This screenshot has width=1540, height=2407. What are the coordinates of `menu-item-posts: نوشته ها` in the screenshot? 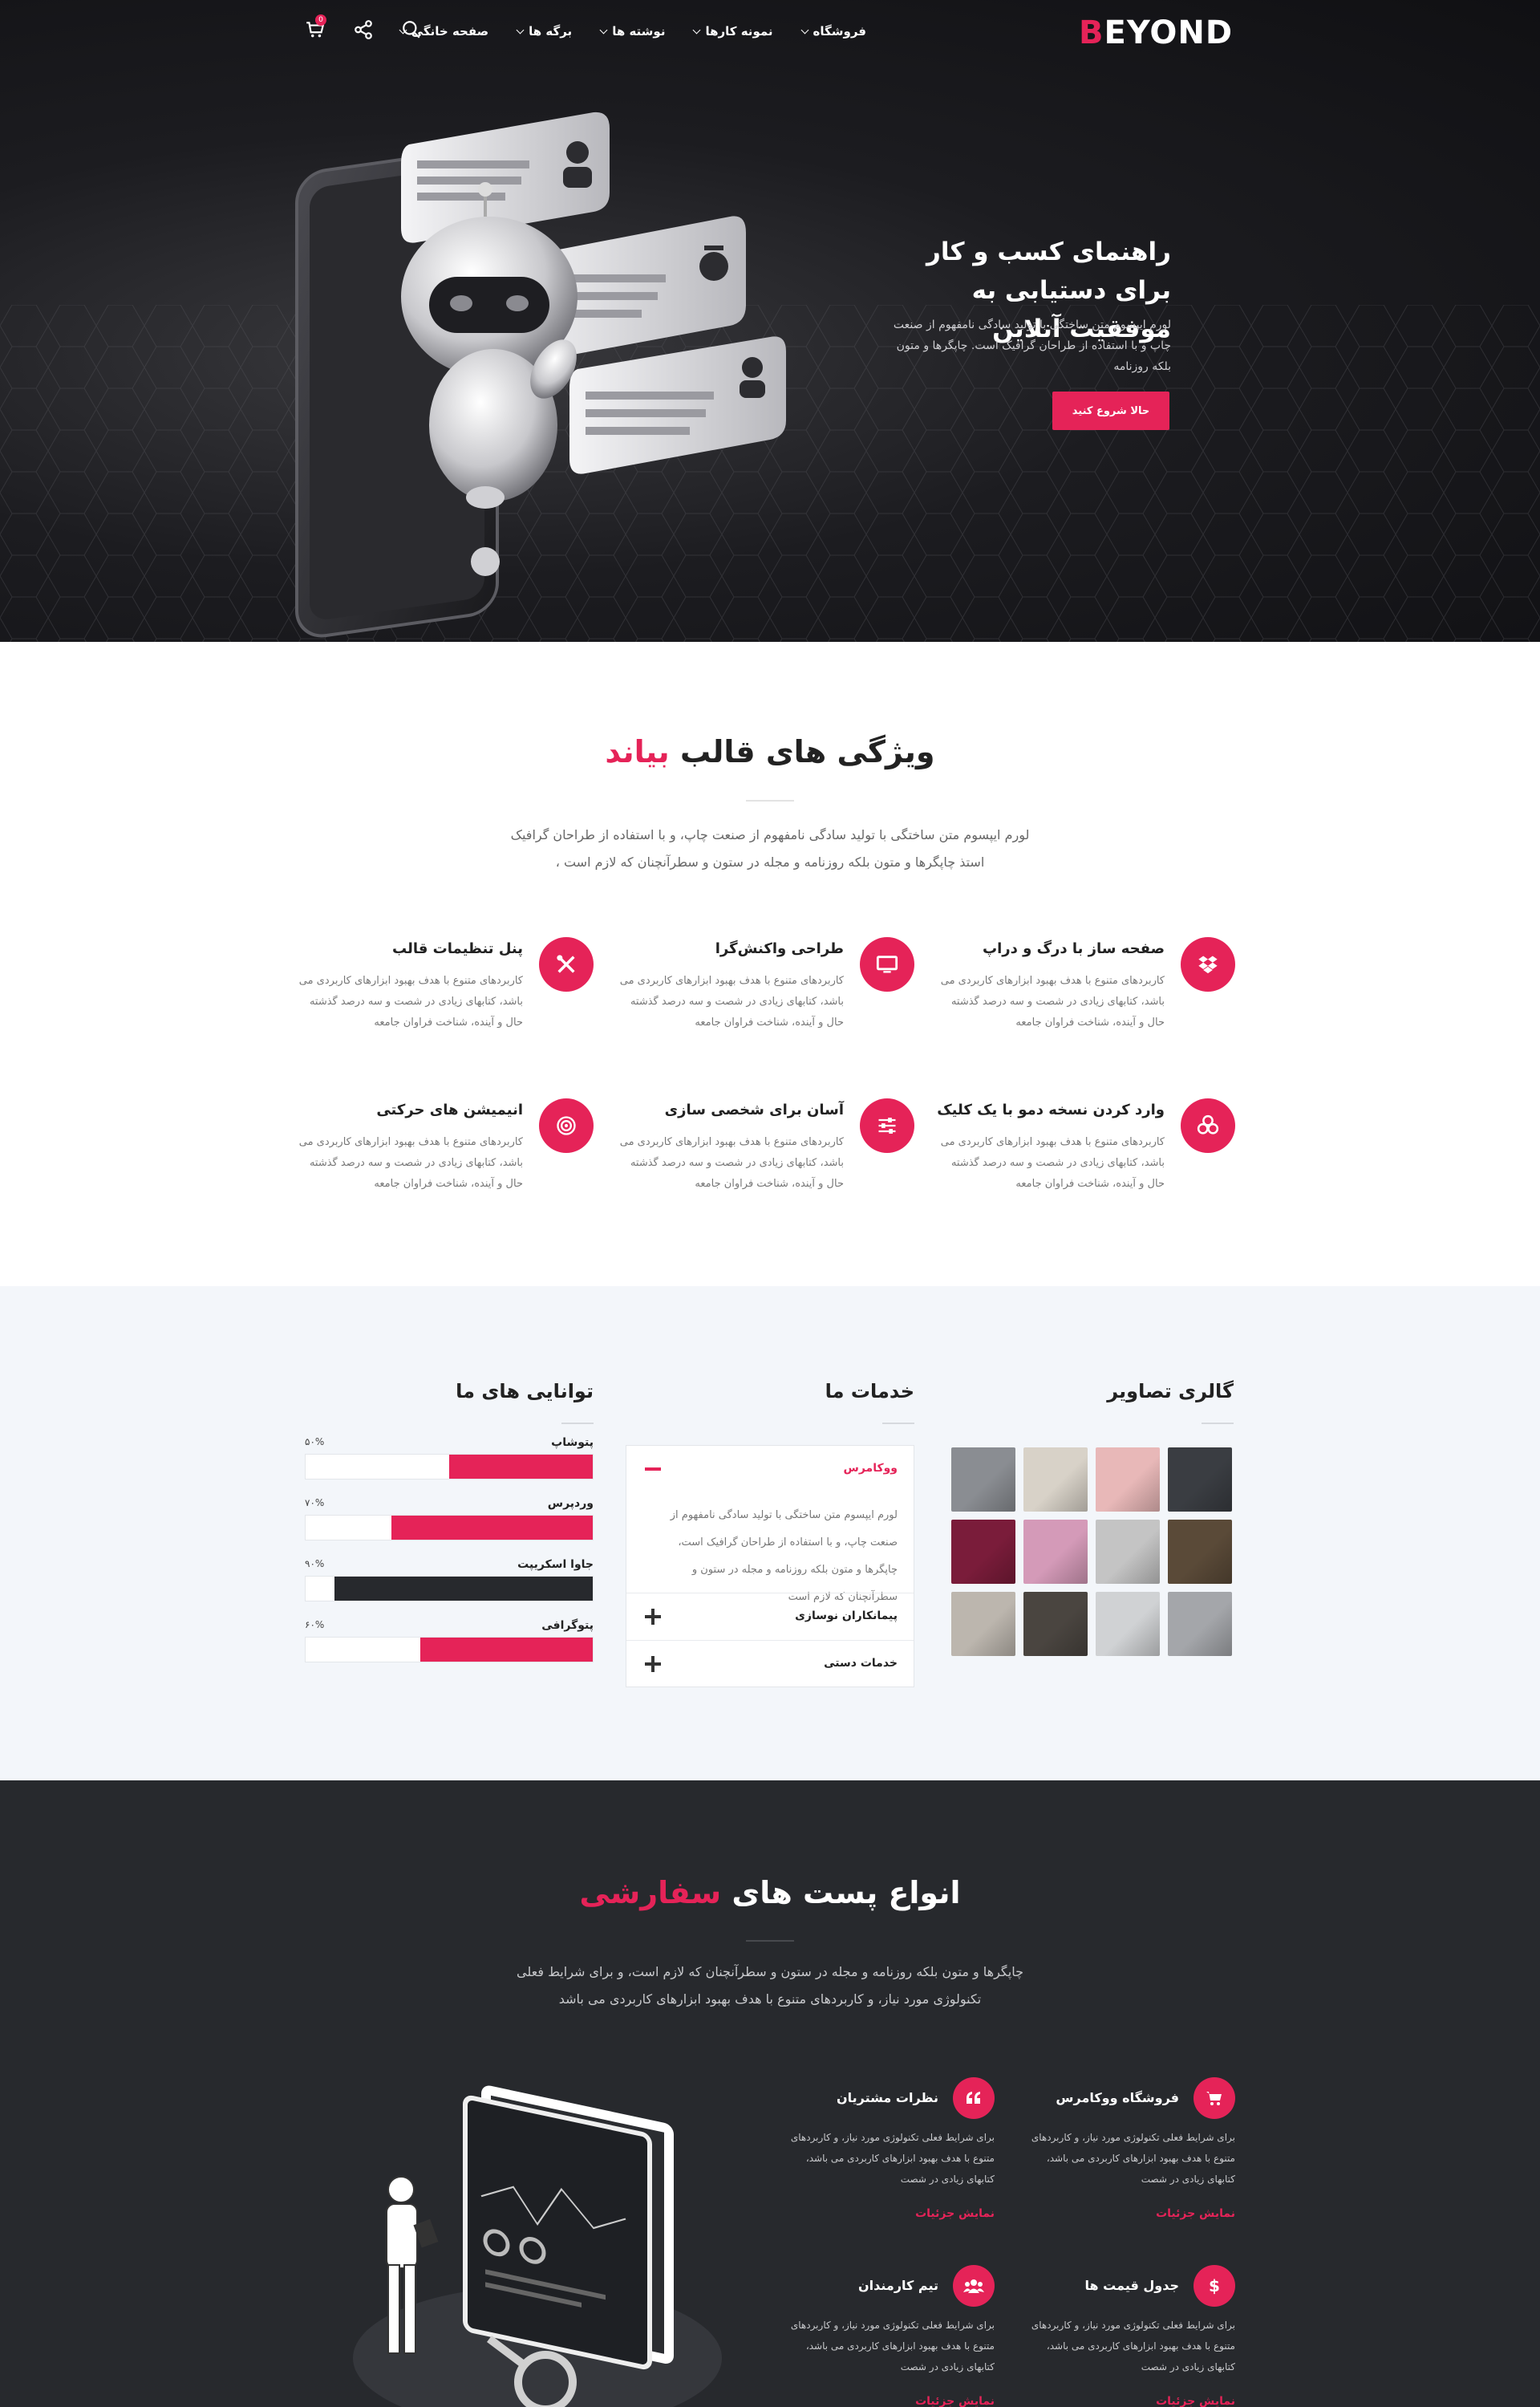 It's located at (632, 32).